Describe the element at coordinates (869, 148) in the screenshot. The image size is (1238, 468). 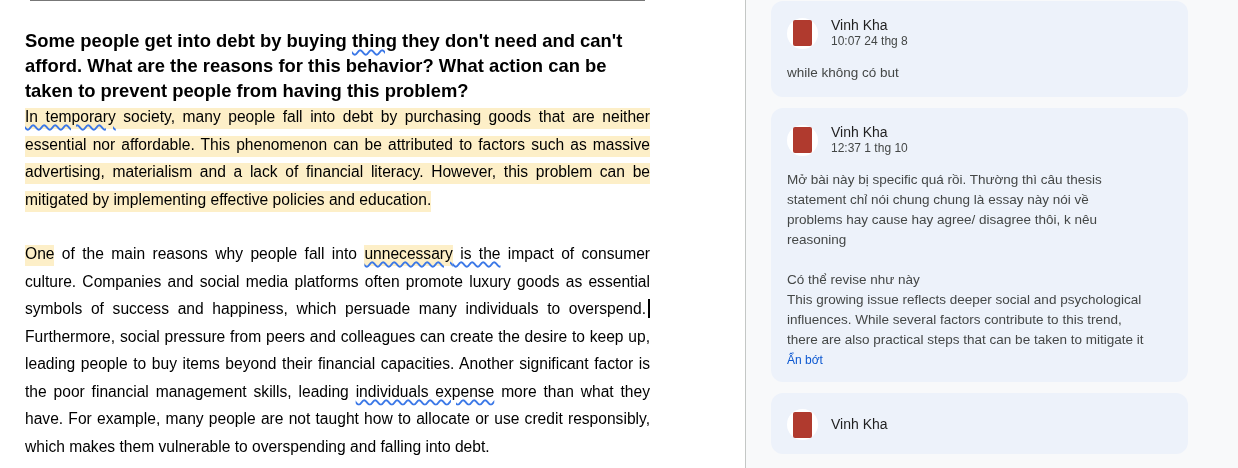
I see `comment-time: 12:37 1 thg 10` at that location.